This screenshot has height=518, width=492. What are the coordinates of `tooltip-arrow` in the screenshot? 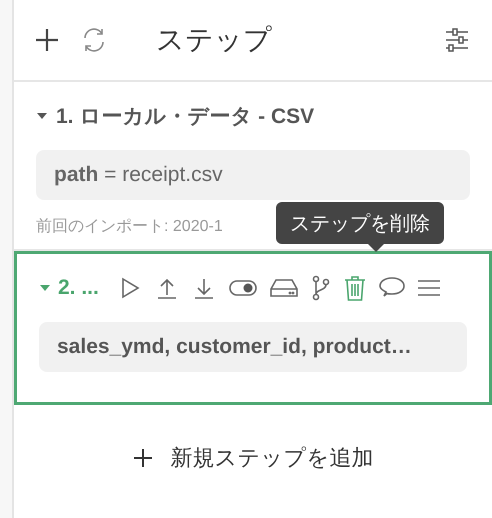 It's located at (376, 248).